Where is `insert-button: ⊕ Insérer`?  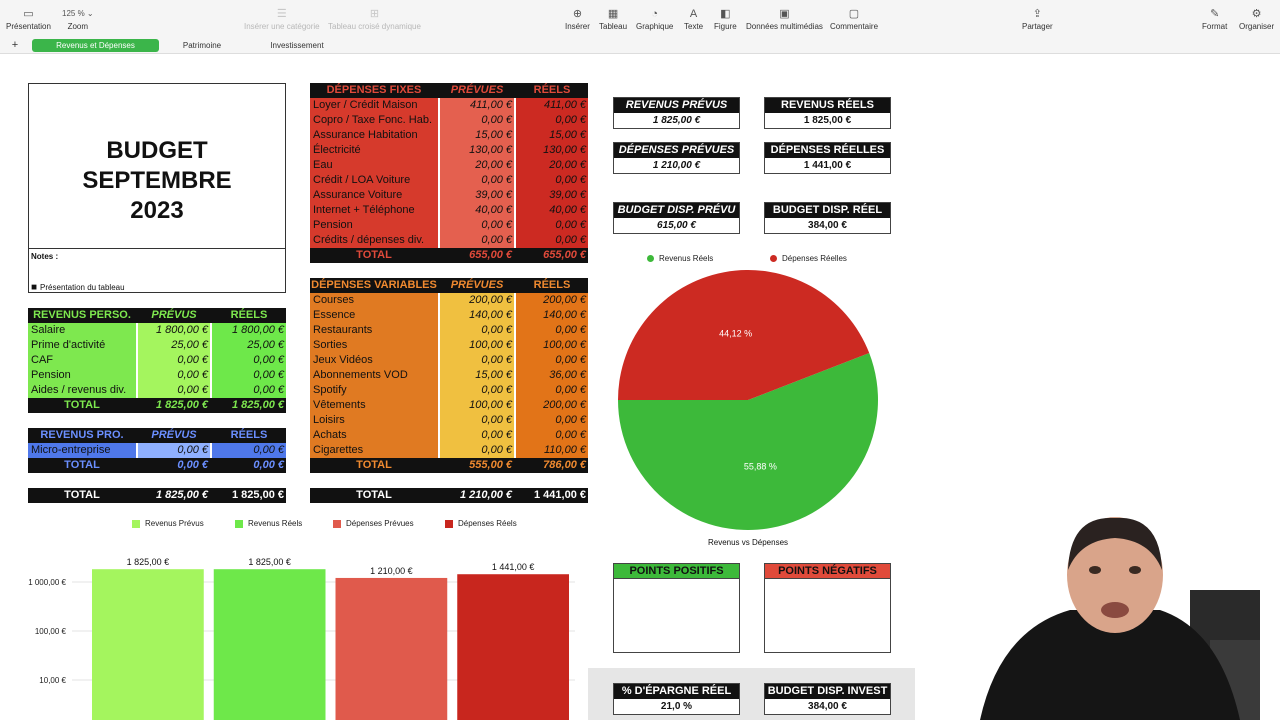 insert-button: ⊕ Insérer is located at coordinates (577, 18).